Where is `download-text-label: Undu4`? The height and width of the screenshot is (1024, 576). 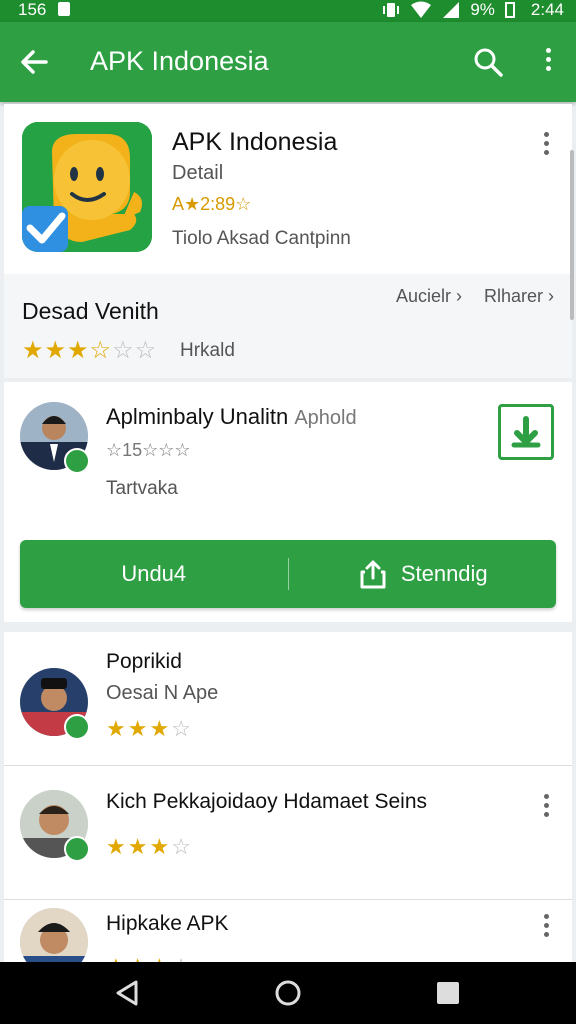
download-text-label: Undu4 is located at coordinates (154, 573).